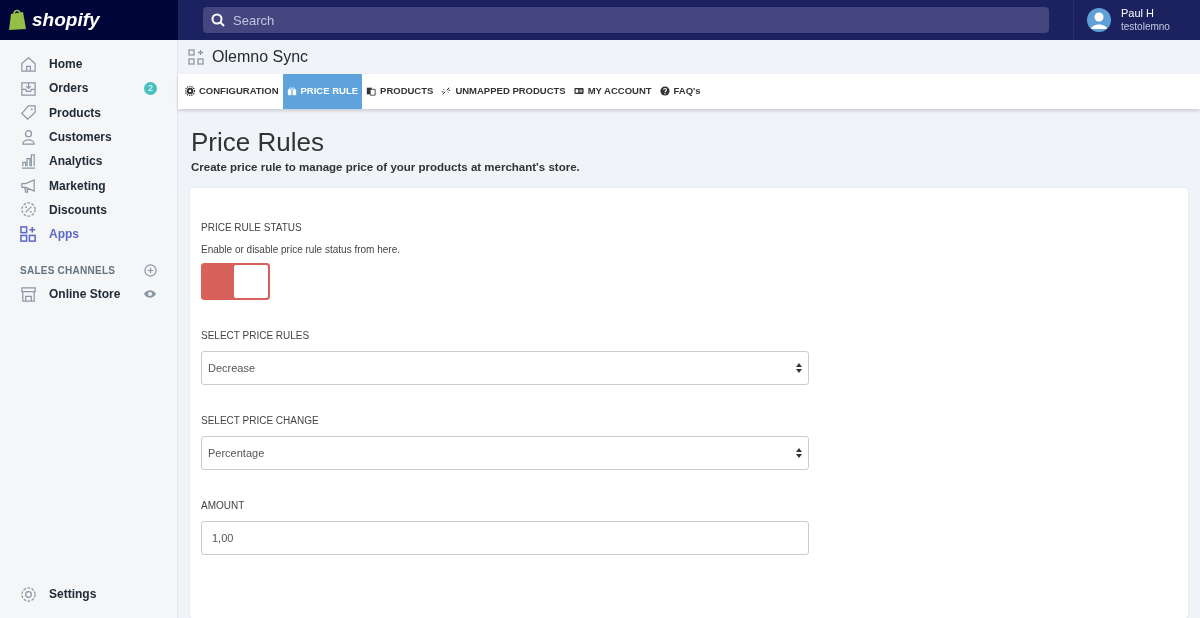 This screenshot has height=618, width=1200. Describe the element at coordinates (385, 167) in the screenshot. I see `page-subtitle: Create price rule to manage price of your products at merchant's store.` at that location.